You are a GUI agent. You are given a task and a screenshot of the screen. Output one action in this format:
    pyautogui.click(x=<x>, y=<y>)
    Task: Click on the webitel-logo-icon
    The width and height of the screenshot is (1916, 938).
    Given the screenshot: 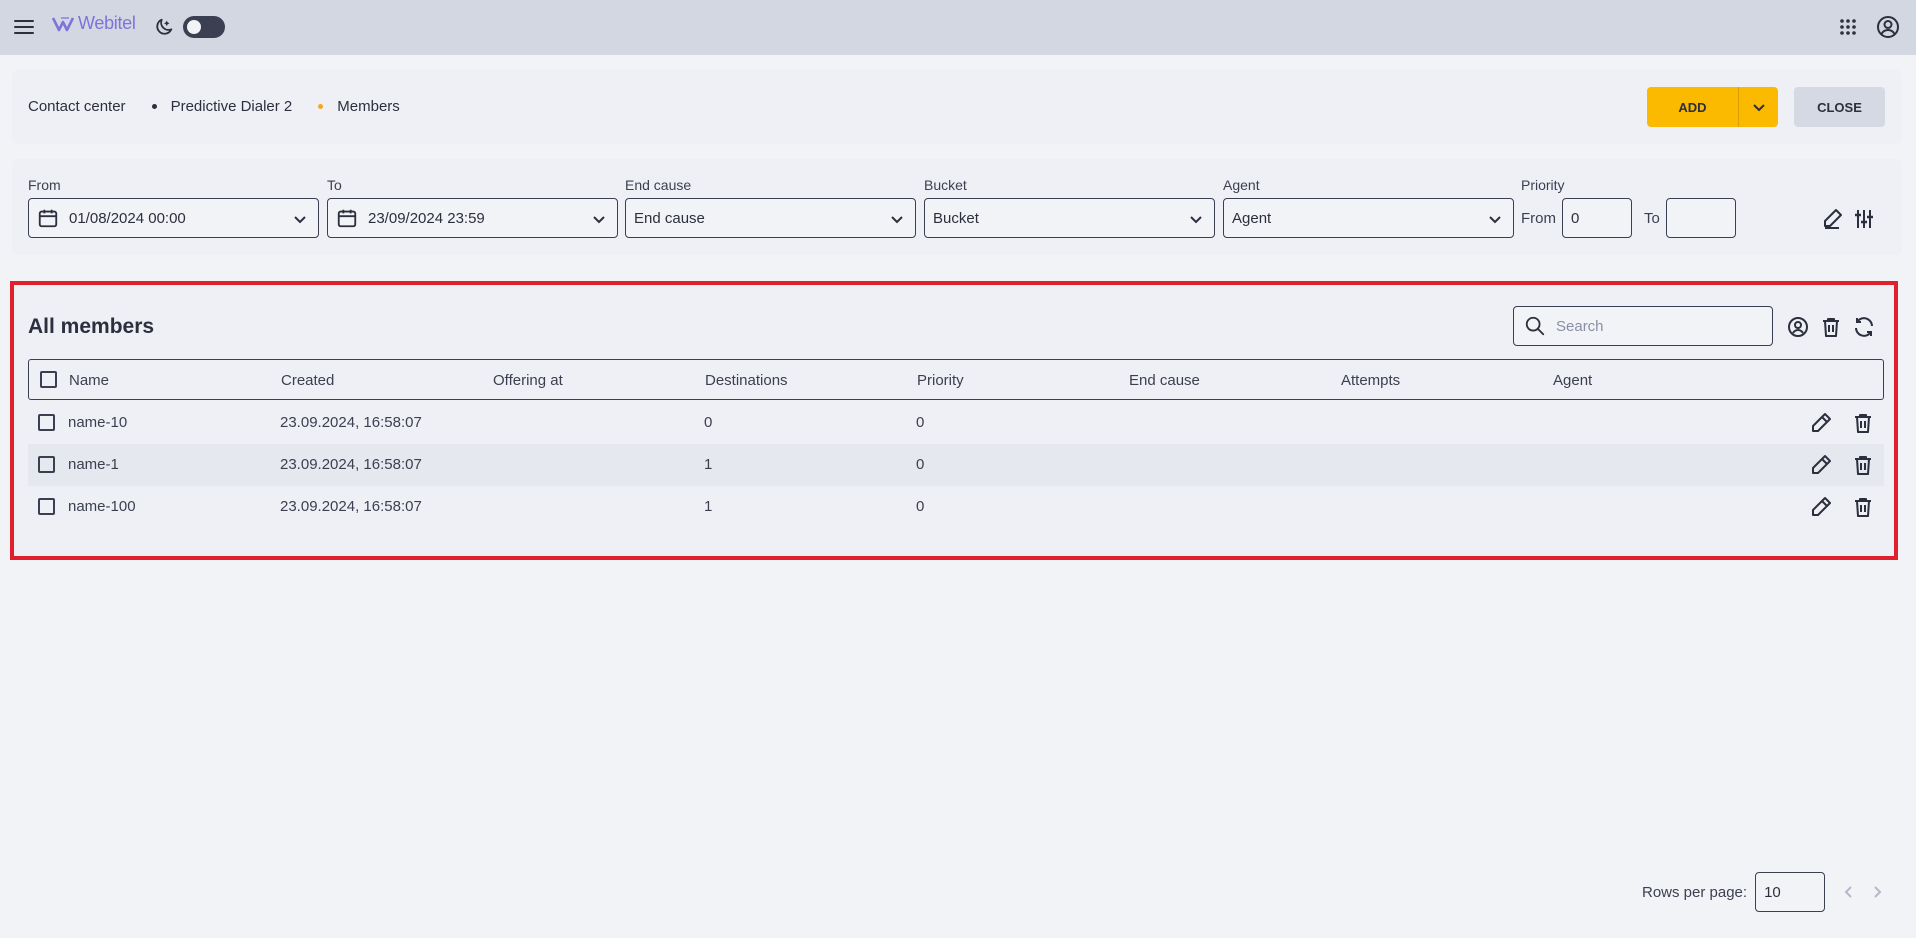 What is the action you would take?
    pyautogui.click(x=63, y=23)
    